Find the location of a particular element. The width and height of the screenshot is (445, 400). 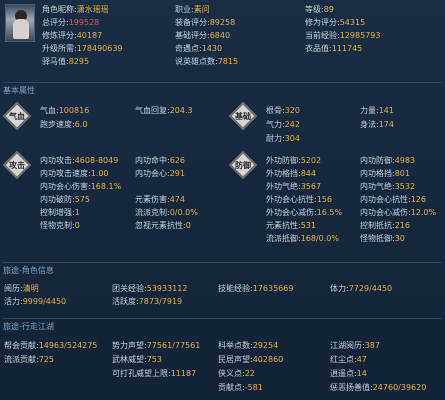

slsw: 势力声望:77561/77561 is located at coordinates (156, 345).